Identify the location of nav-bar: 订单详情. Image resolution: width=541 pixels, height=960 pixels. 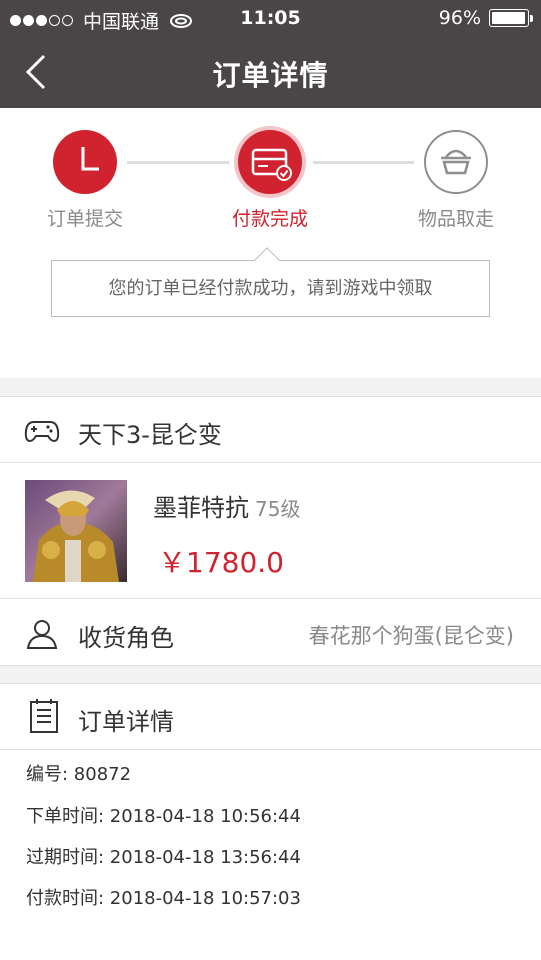
(270, 72).